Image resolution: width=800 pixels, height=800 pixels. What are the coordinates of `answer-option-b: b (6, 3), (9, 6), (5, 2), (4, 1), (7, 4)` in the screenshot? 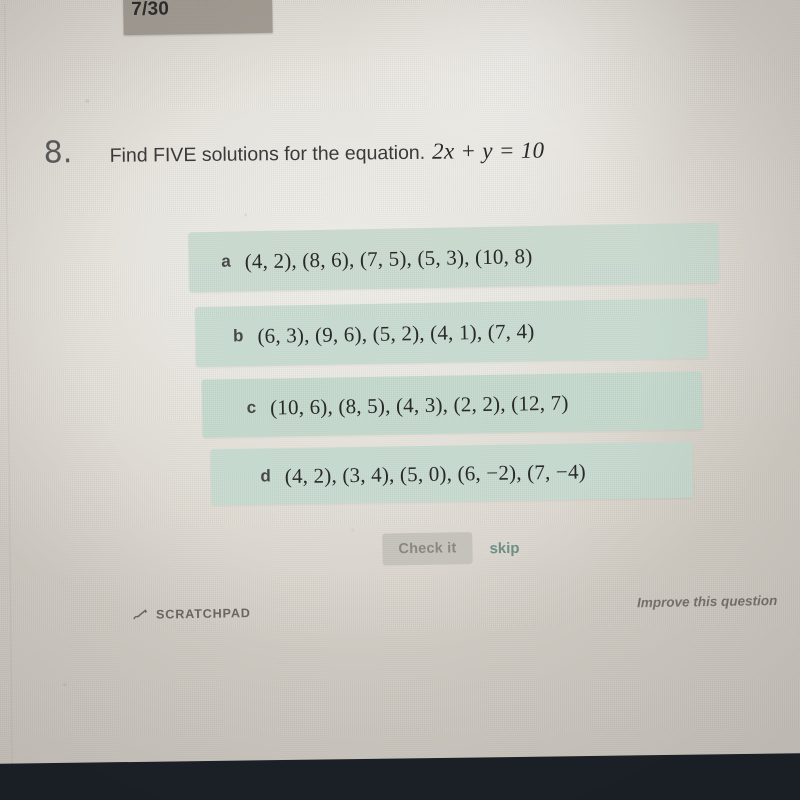 It's located at (451, 333).